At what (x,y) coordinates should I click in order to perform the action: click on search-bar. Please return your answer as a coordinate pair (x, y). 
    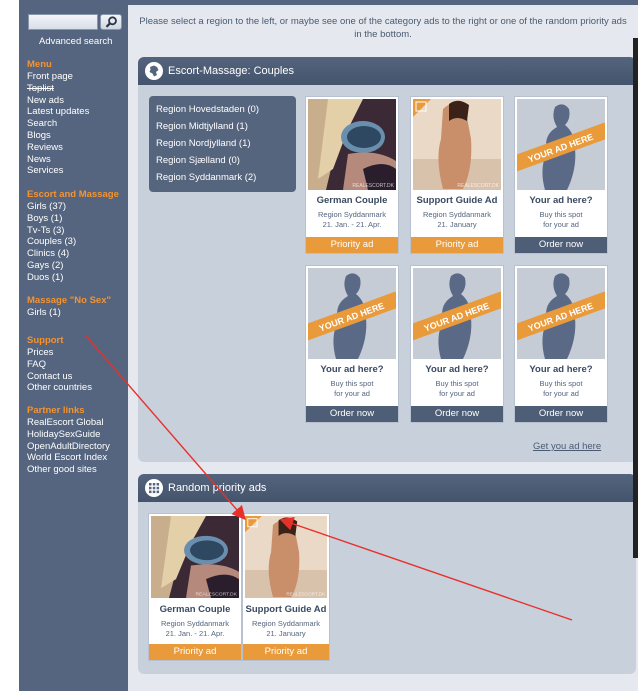
    Looking at the image, I should click on (75, 23).